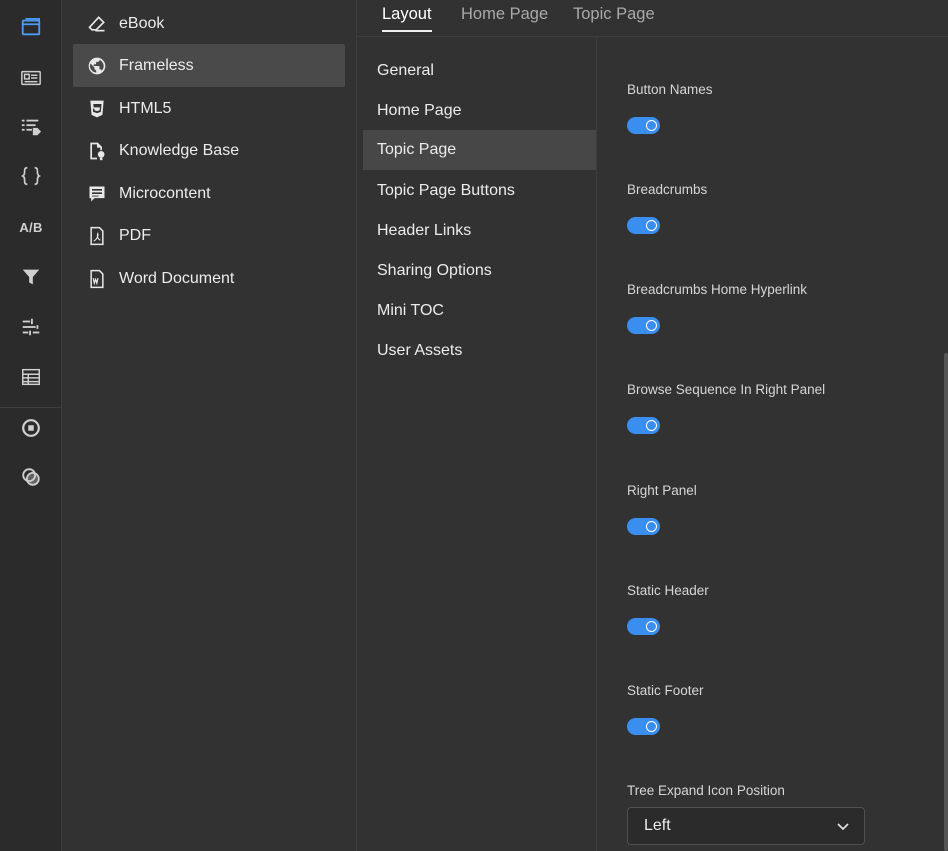 Image resolution: width=948 pixels, height=851 pixels. I want to click on setting-label-tree-expand-icon-position: Tree Expand Icon Position, so click(706, 790).